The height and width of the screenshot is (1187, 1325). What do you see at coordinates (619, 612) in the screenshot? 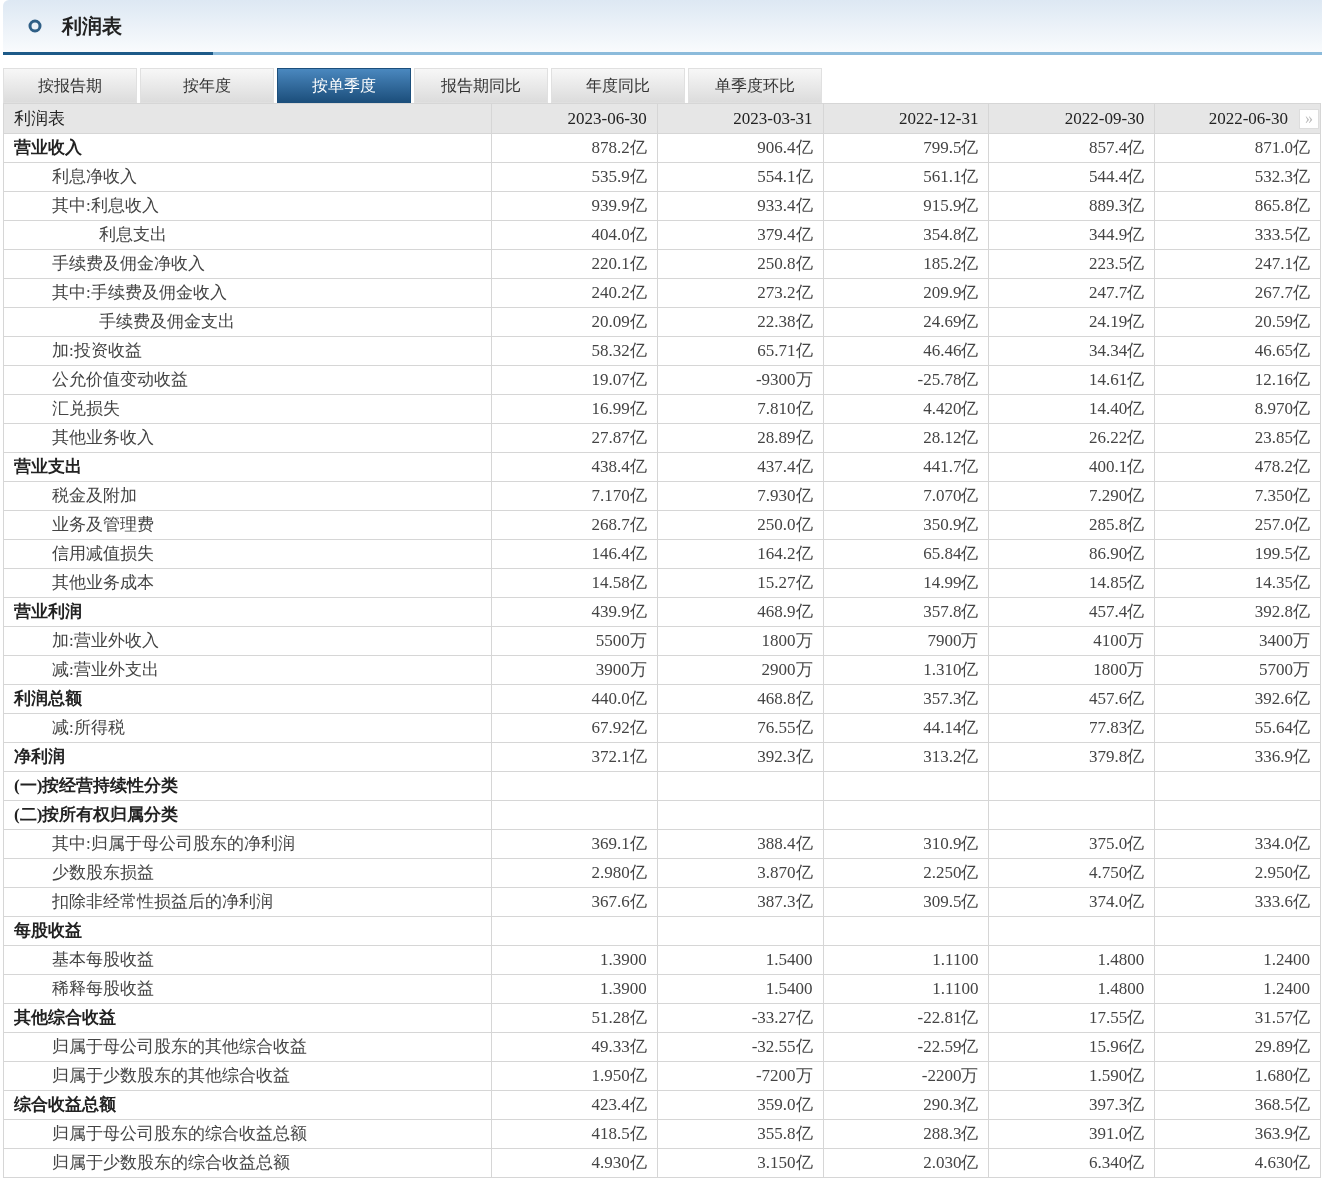
I see `value-cell: 439.9亿` at bounding box center [619, 612].